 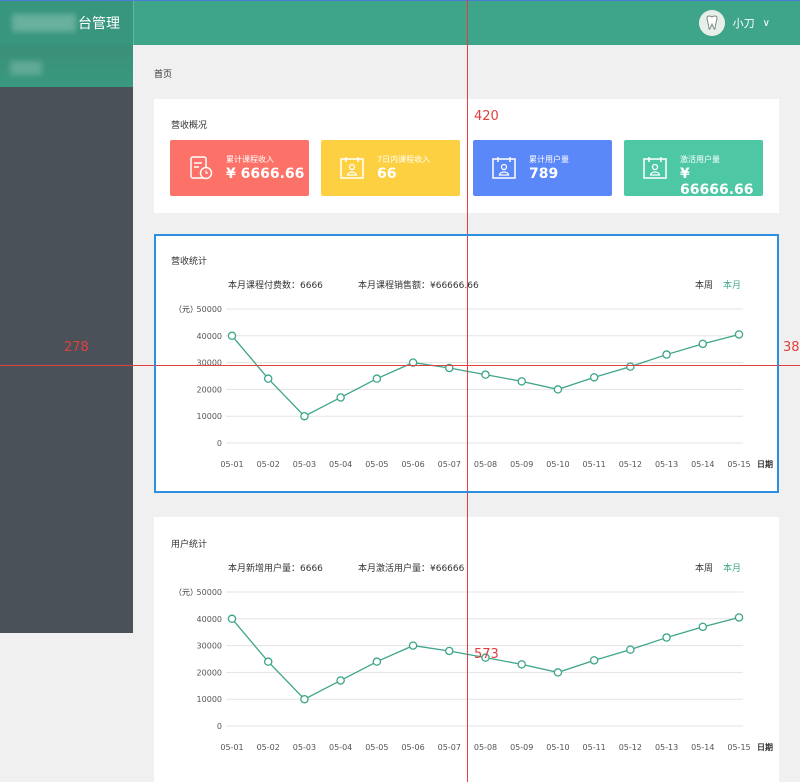 I want to click on guide-label-right: 38, so click(x=791, y=347).